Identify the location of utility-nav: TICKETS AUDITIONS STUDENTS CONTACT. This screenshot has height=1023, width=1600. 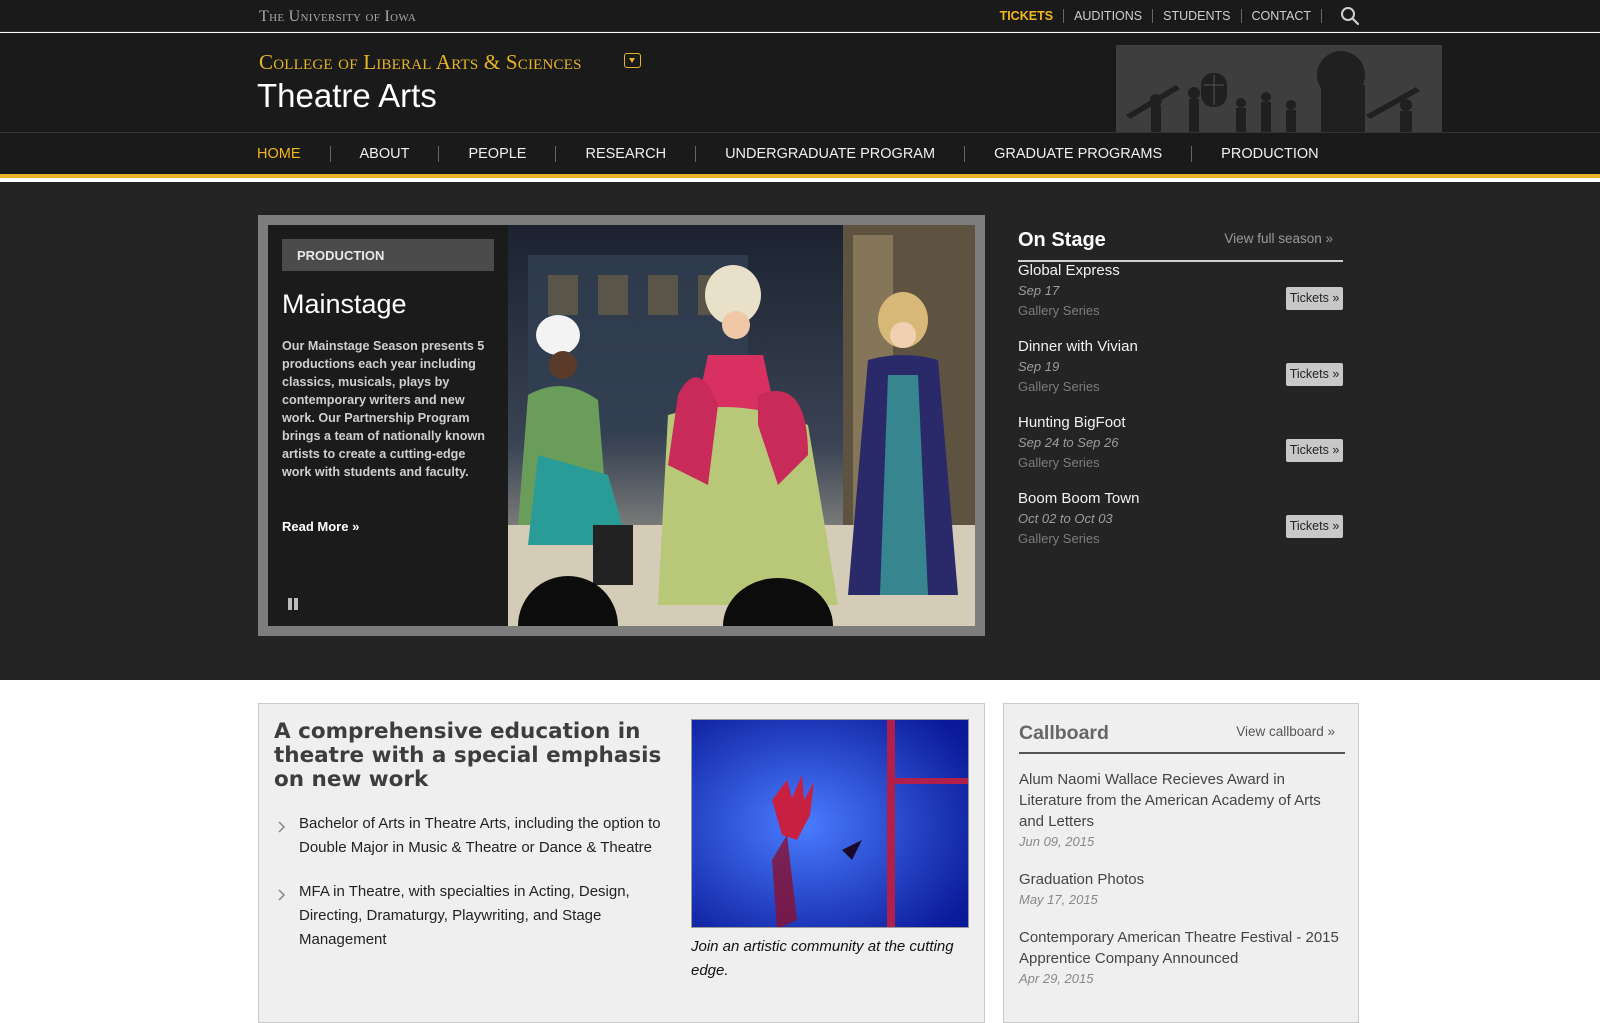
(1175, 16).